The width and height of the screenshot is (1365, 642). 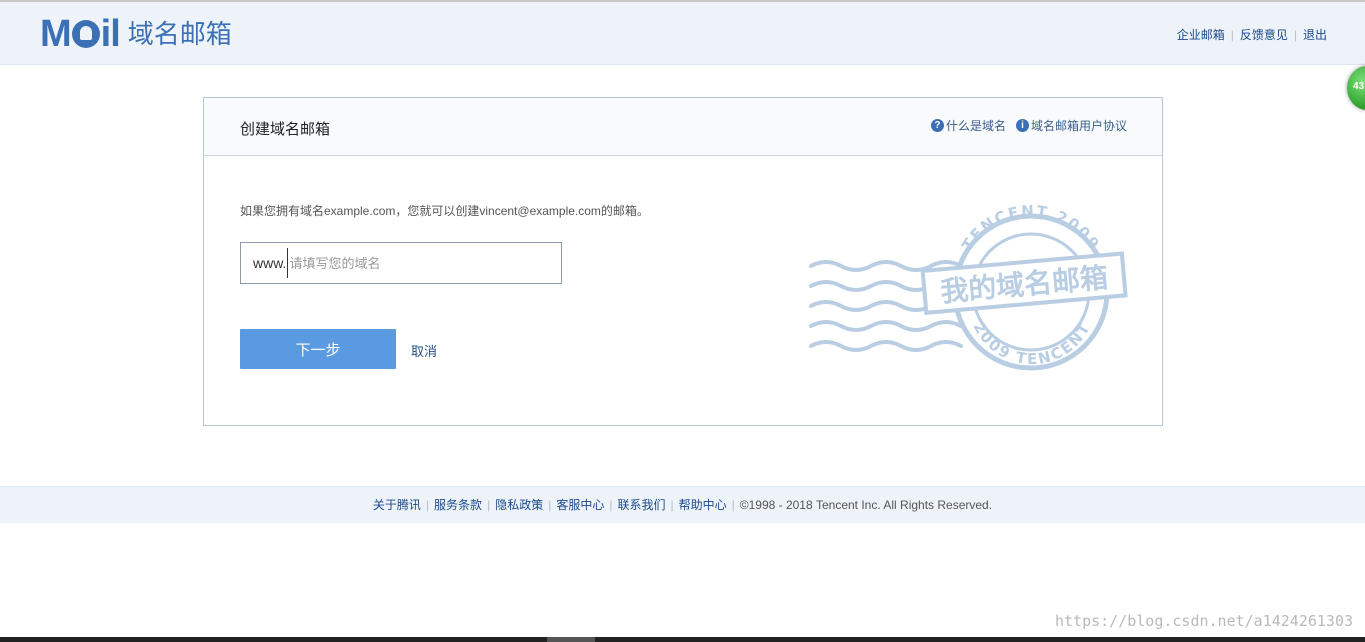 I want to click on domain-field: www., so click(x=401, y=263).